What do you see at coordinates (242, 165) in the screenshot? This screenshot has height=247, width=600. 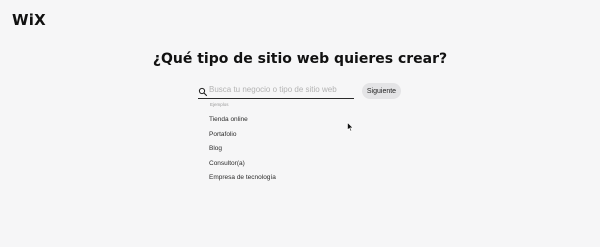 I see `suggestion-item: Consultor(a)` at bounding box center [242, 165].